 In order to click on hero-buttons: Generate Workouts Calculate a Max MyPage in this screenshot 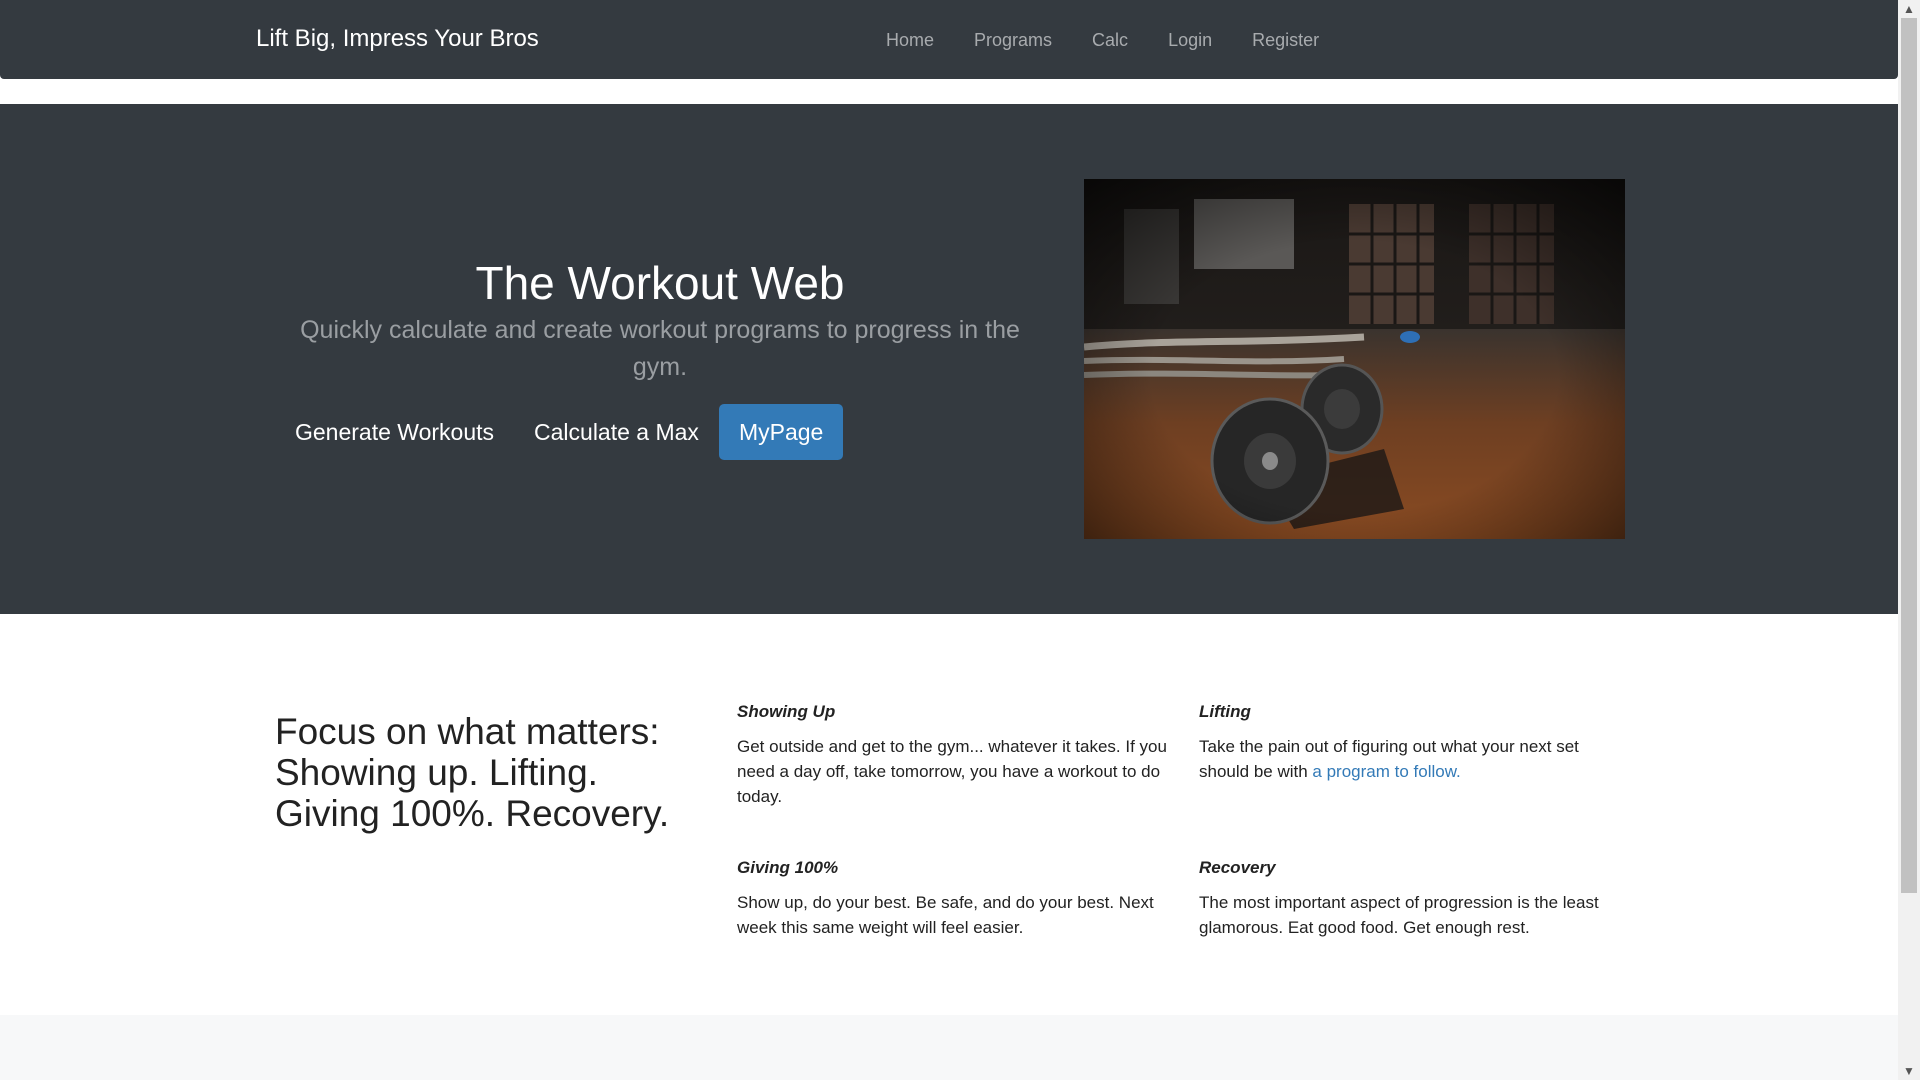, I will do `click(559, 432)`.